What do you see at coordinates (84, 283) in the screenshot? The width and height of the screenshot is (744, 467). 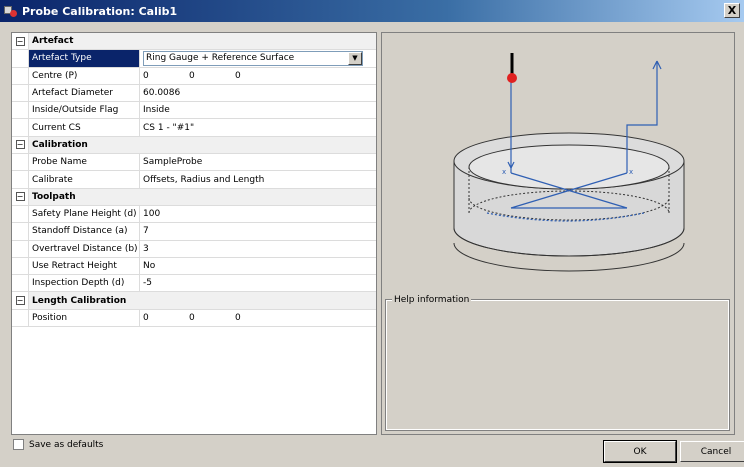 I see `property-name: Inspection Depth (d)` at bounding box center [84, 283].